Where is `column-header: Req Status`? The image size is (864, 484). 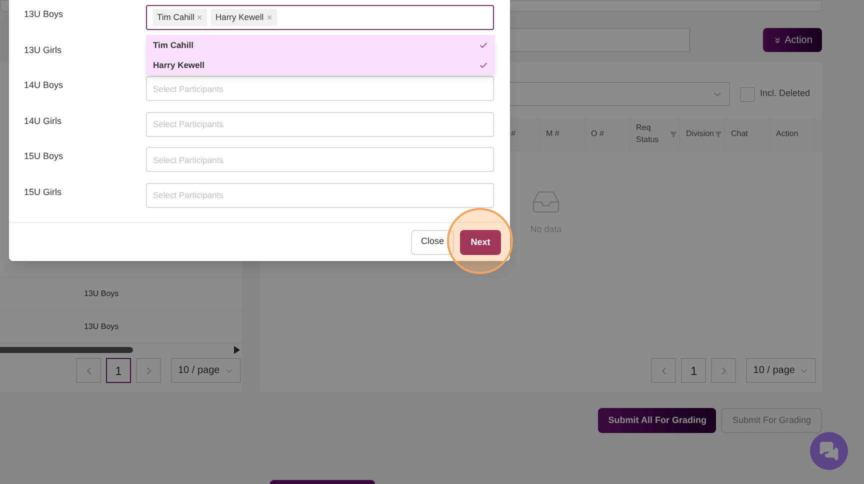 column-header: Req Status is located at coordinates (648, 134).